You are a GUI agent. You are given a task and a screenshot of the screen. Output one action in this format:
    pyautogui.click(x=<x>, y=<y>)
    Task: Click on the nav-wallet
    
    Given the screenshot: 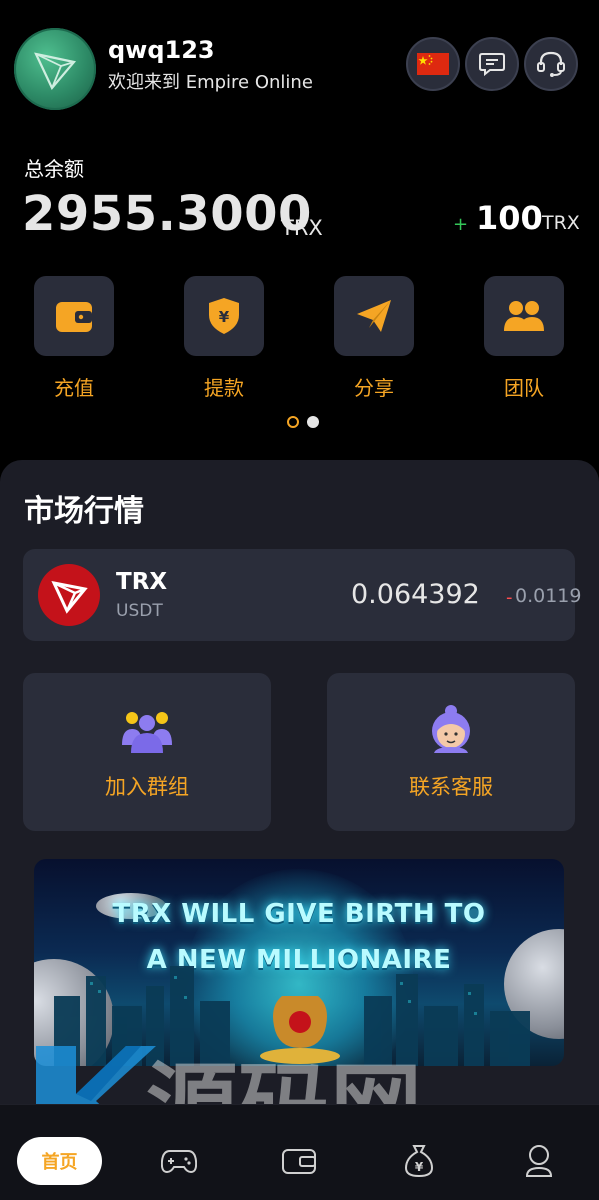 What is the action you would take?
    pyautogui.click(x=299, y=1161)
    